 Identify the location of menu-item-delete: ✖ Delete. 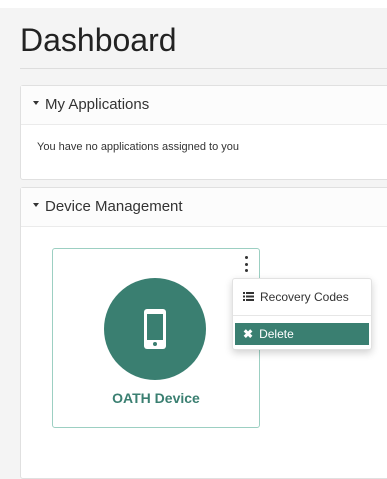
(302, 334).